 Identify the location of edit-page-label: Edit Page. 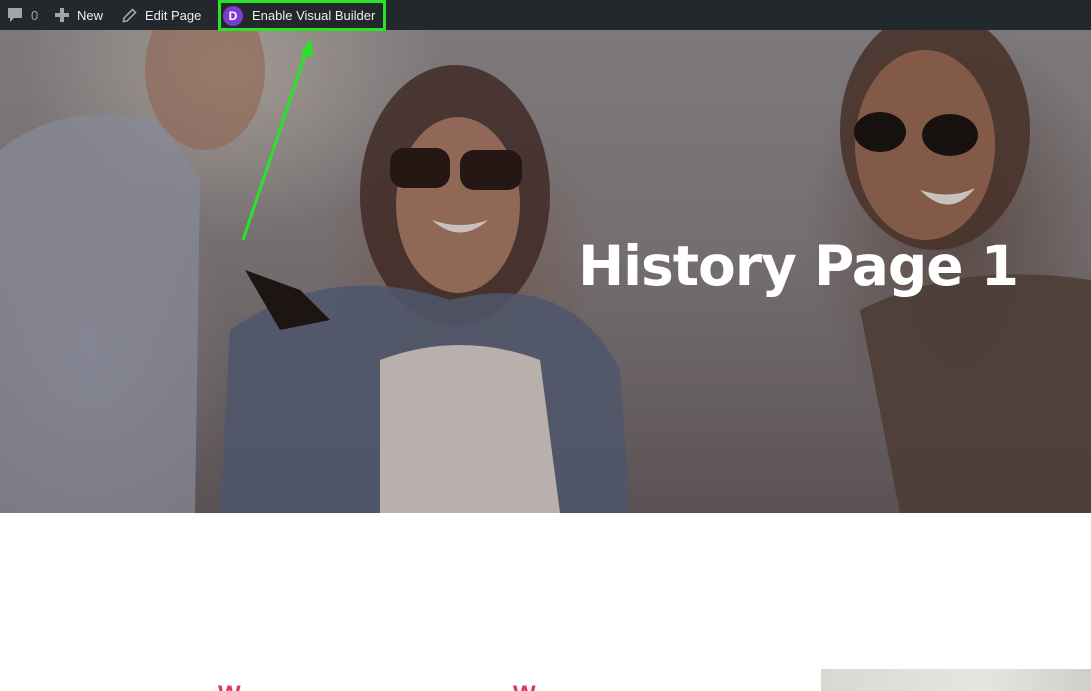
(173, 15).